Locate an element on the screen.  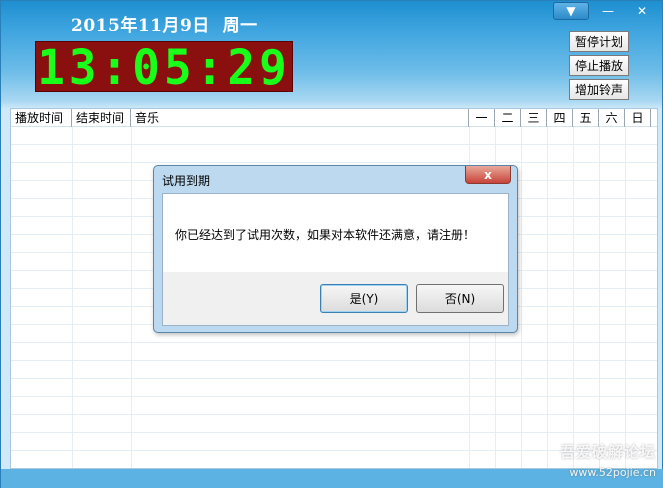
no-button: 否(N) is located at coordinates (460, 298).